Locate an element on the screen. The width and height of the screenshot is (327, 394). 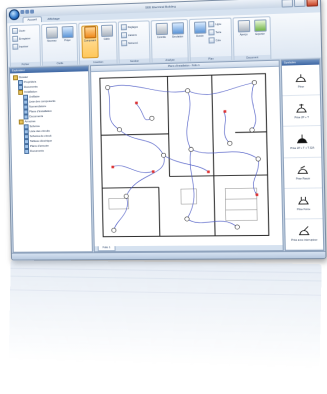
check-icon is located at coordinates (161, 29).